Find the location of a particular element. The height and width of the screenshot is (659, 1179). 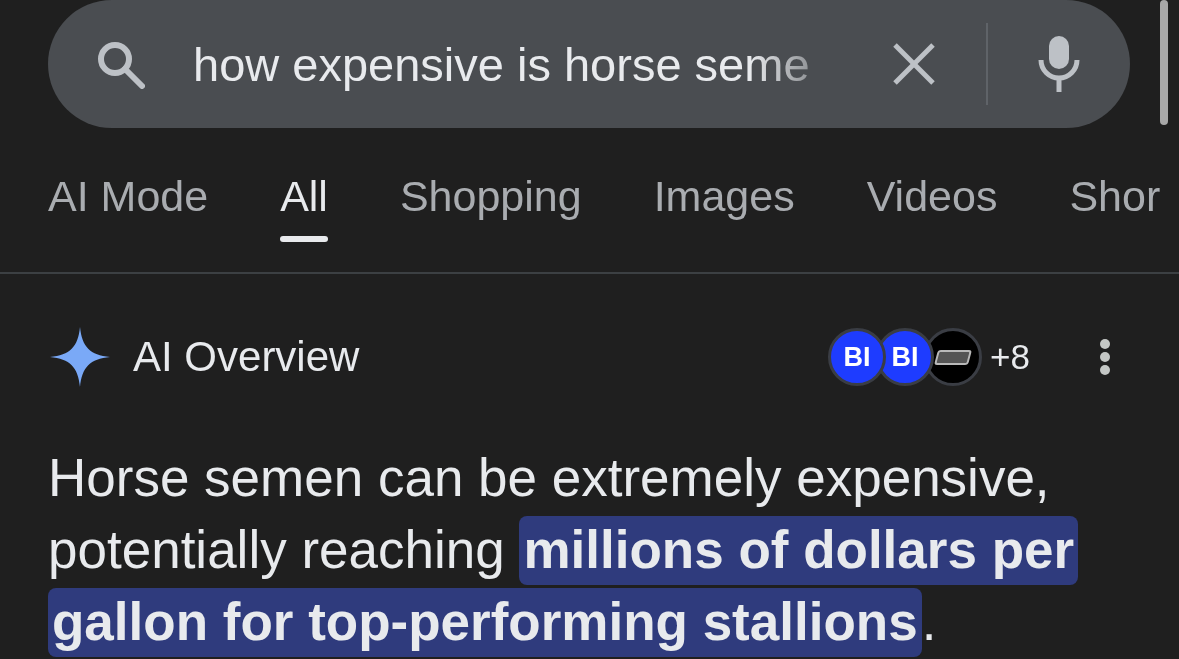

search-icon is located at coordinates (120, 64).